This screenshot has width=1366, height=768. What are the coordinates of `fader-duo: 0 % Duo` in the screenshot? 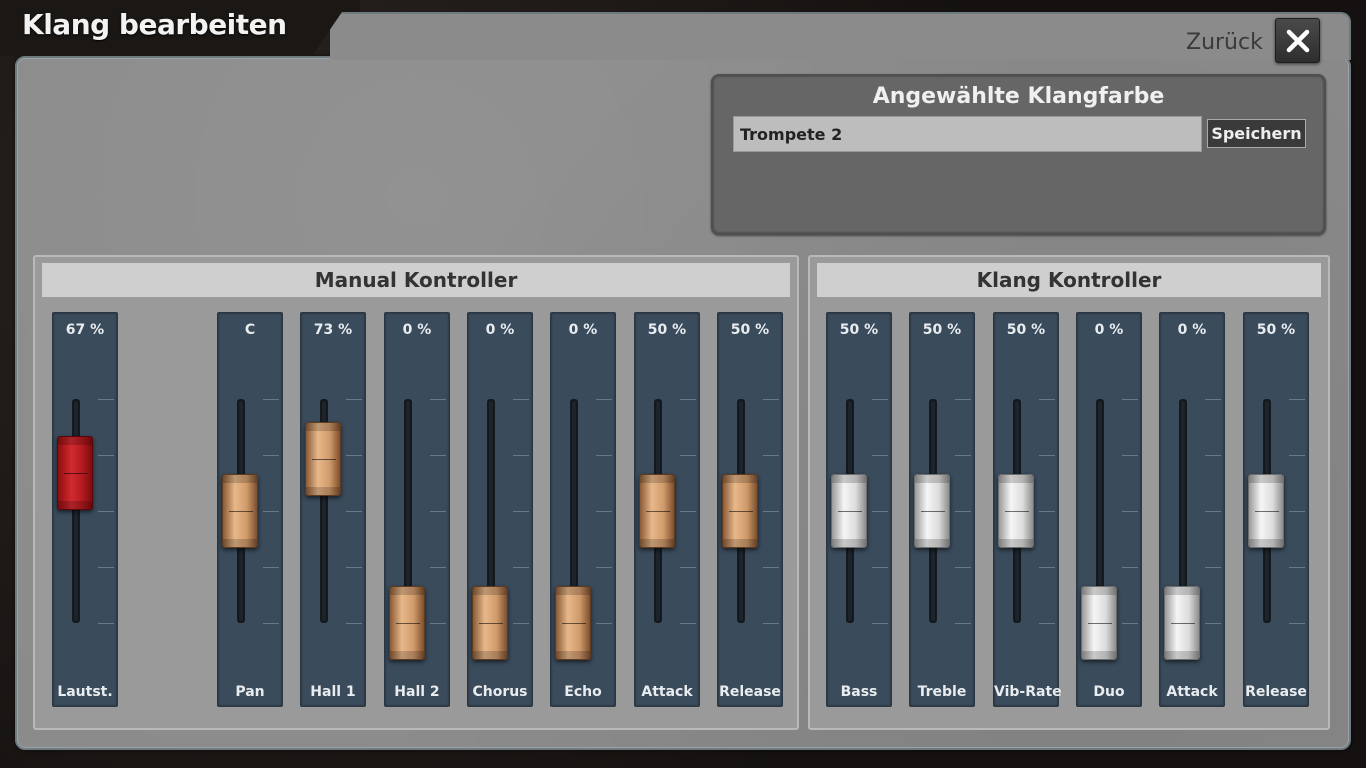 It's located at (1109, 509).